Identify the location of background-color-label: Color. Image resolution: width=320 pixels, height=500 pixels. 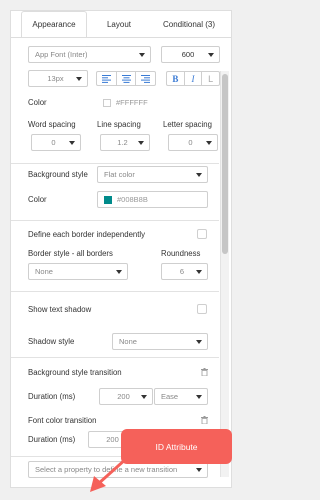
(37, 199).